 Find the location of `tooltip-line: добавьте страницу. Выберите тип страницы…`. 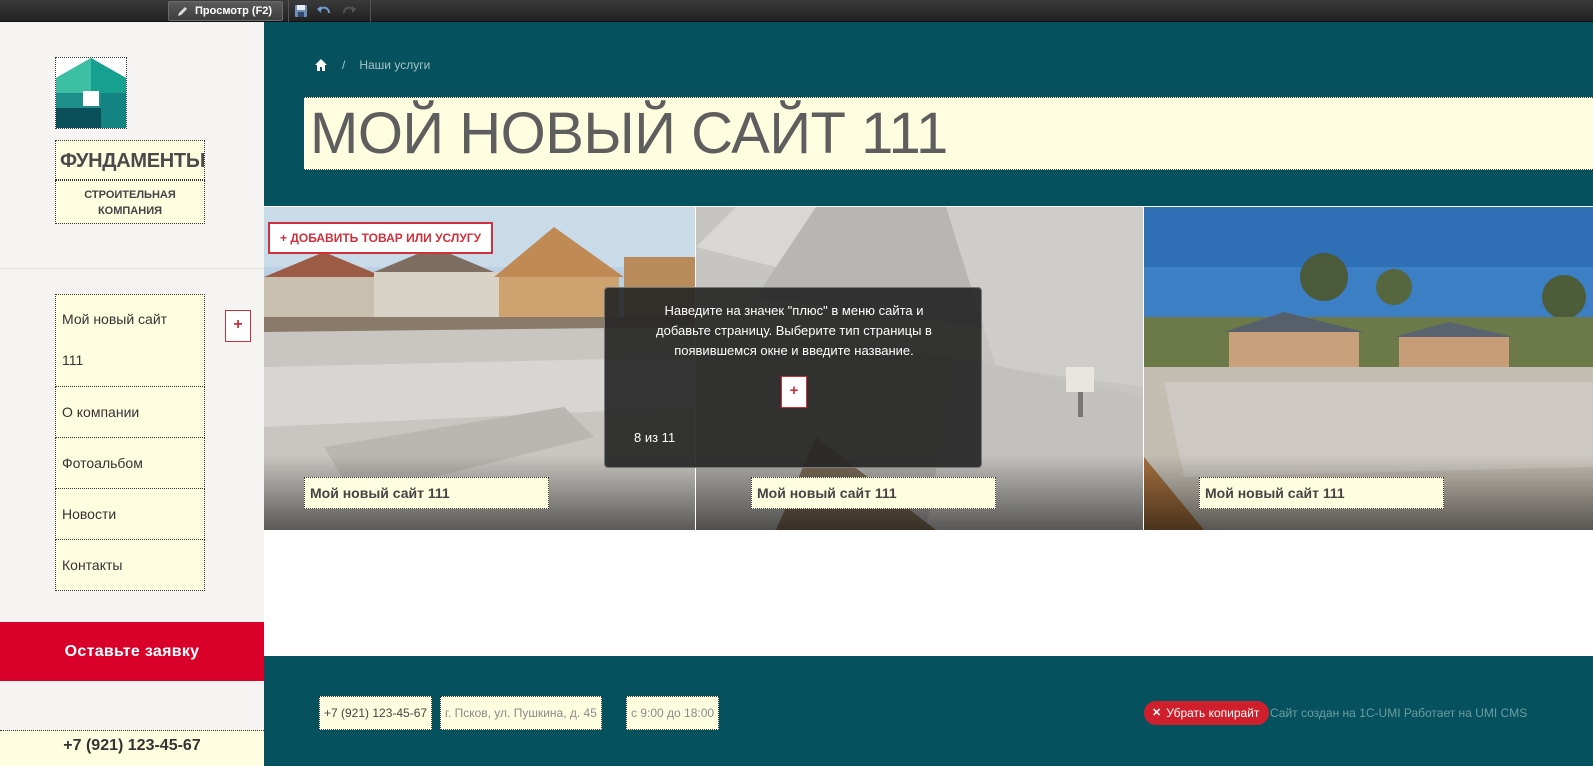

tooltip-line: добавьте страницу. Выберите тип страницы… is located at coordinates (794, 330).